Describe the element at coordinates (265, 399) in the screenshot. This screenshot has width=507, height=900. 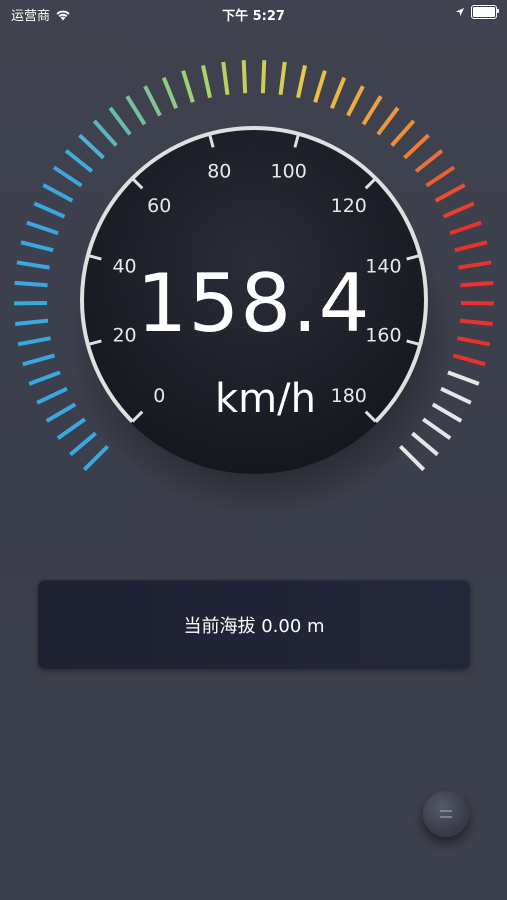
I see `speed-unit: km/h` at that location.